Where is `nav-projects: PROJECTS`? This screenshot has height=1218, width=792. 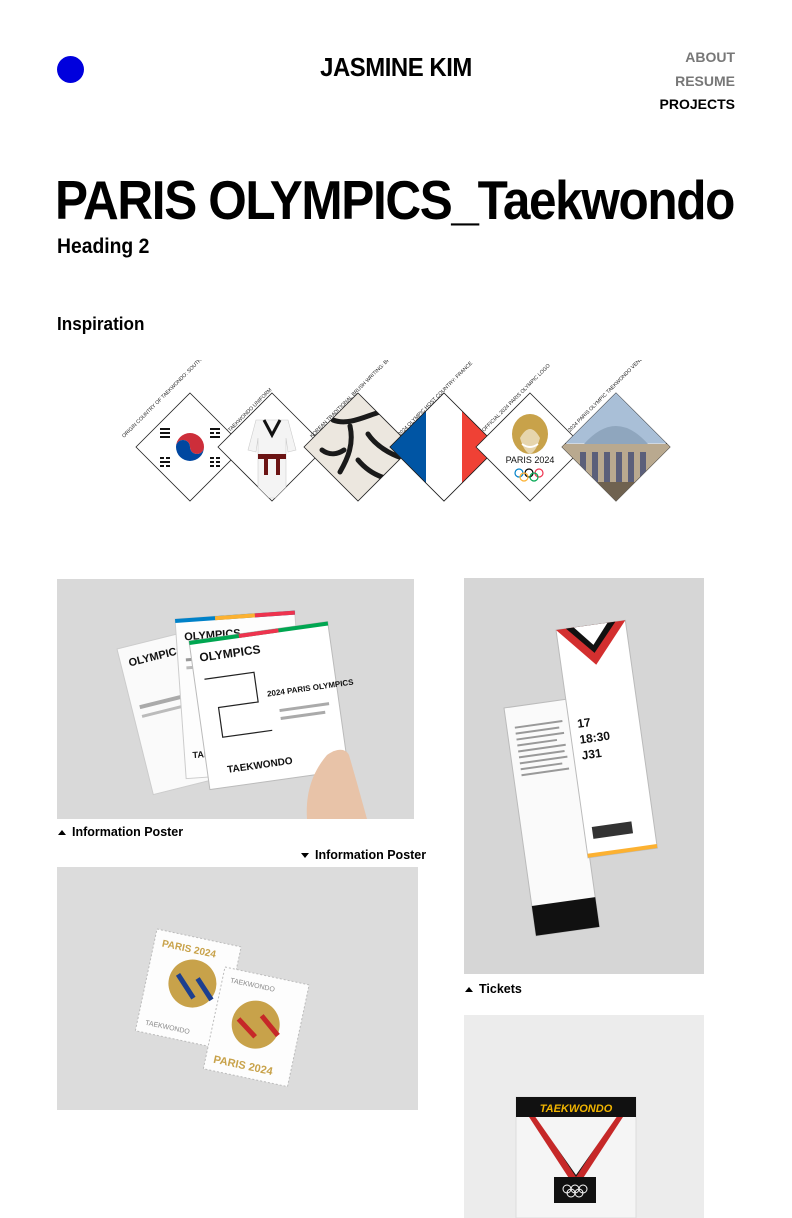 nav-projects: PROJECTS is located at coordinates (697, 105).